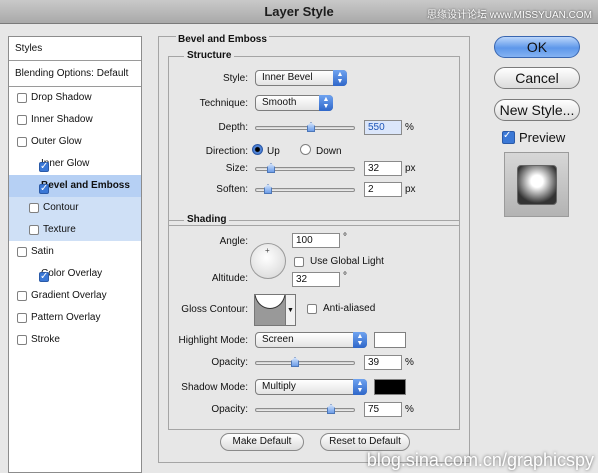  I want to click on style-item-texture: Texture, so click(75, 230).